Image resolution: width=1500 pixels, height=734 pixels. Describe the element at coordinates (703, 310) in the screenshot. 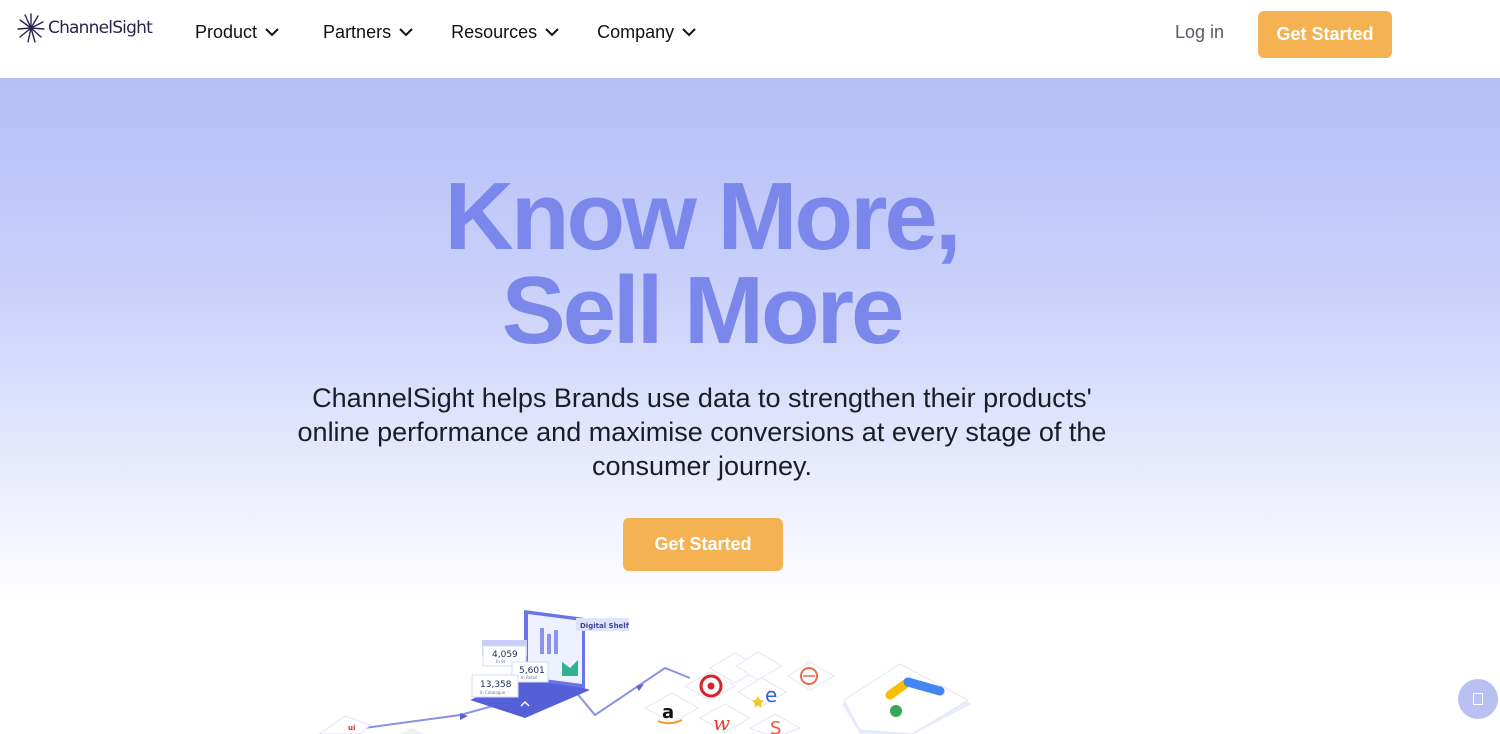

I see `hero-title-line-2: Sell More` at that location.